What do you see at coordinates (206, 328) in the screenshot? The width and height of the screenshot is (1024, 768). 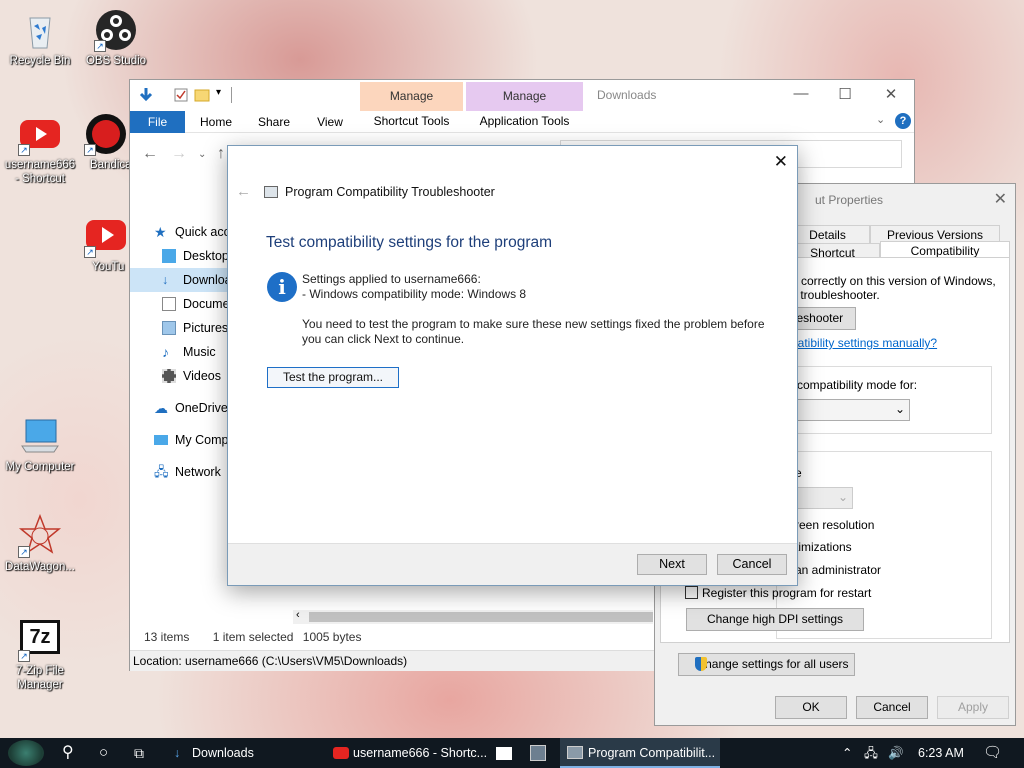 I see `nav-item-label: Pictures` at bounding box center [206, 328].